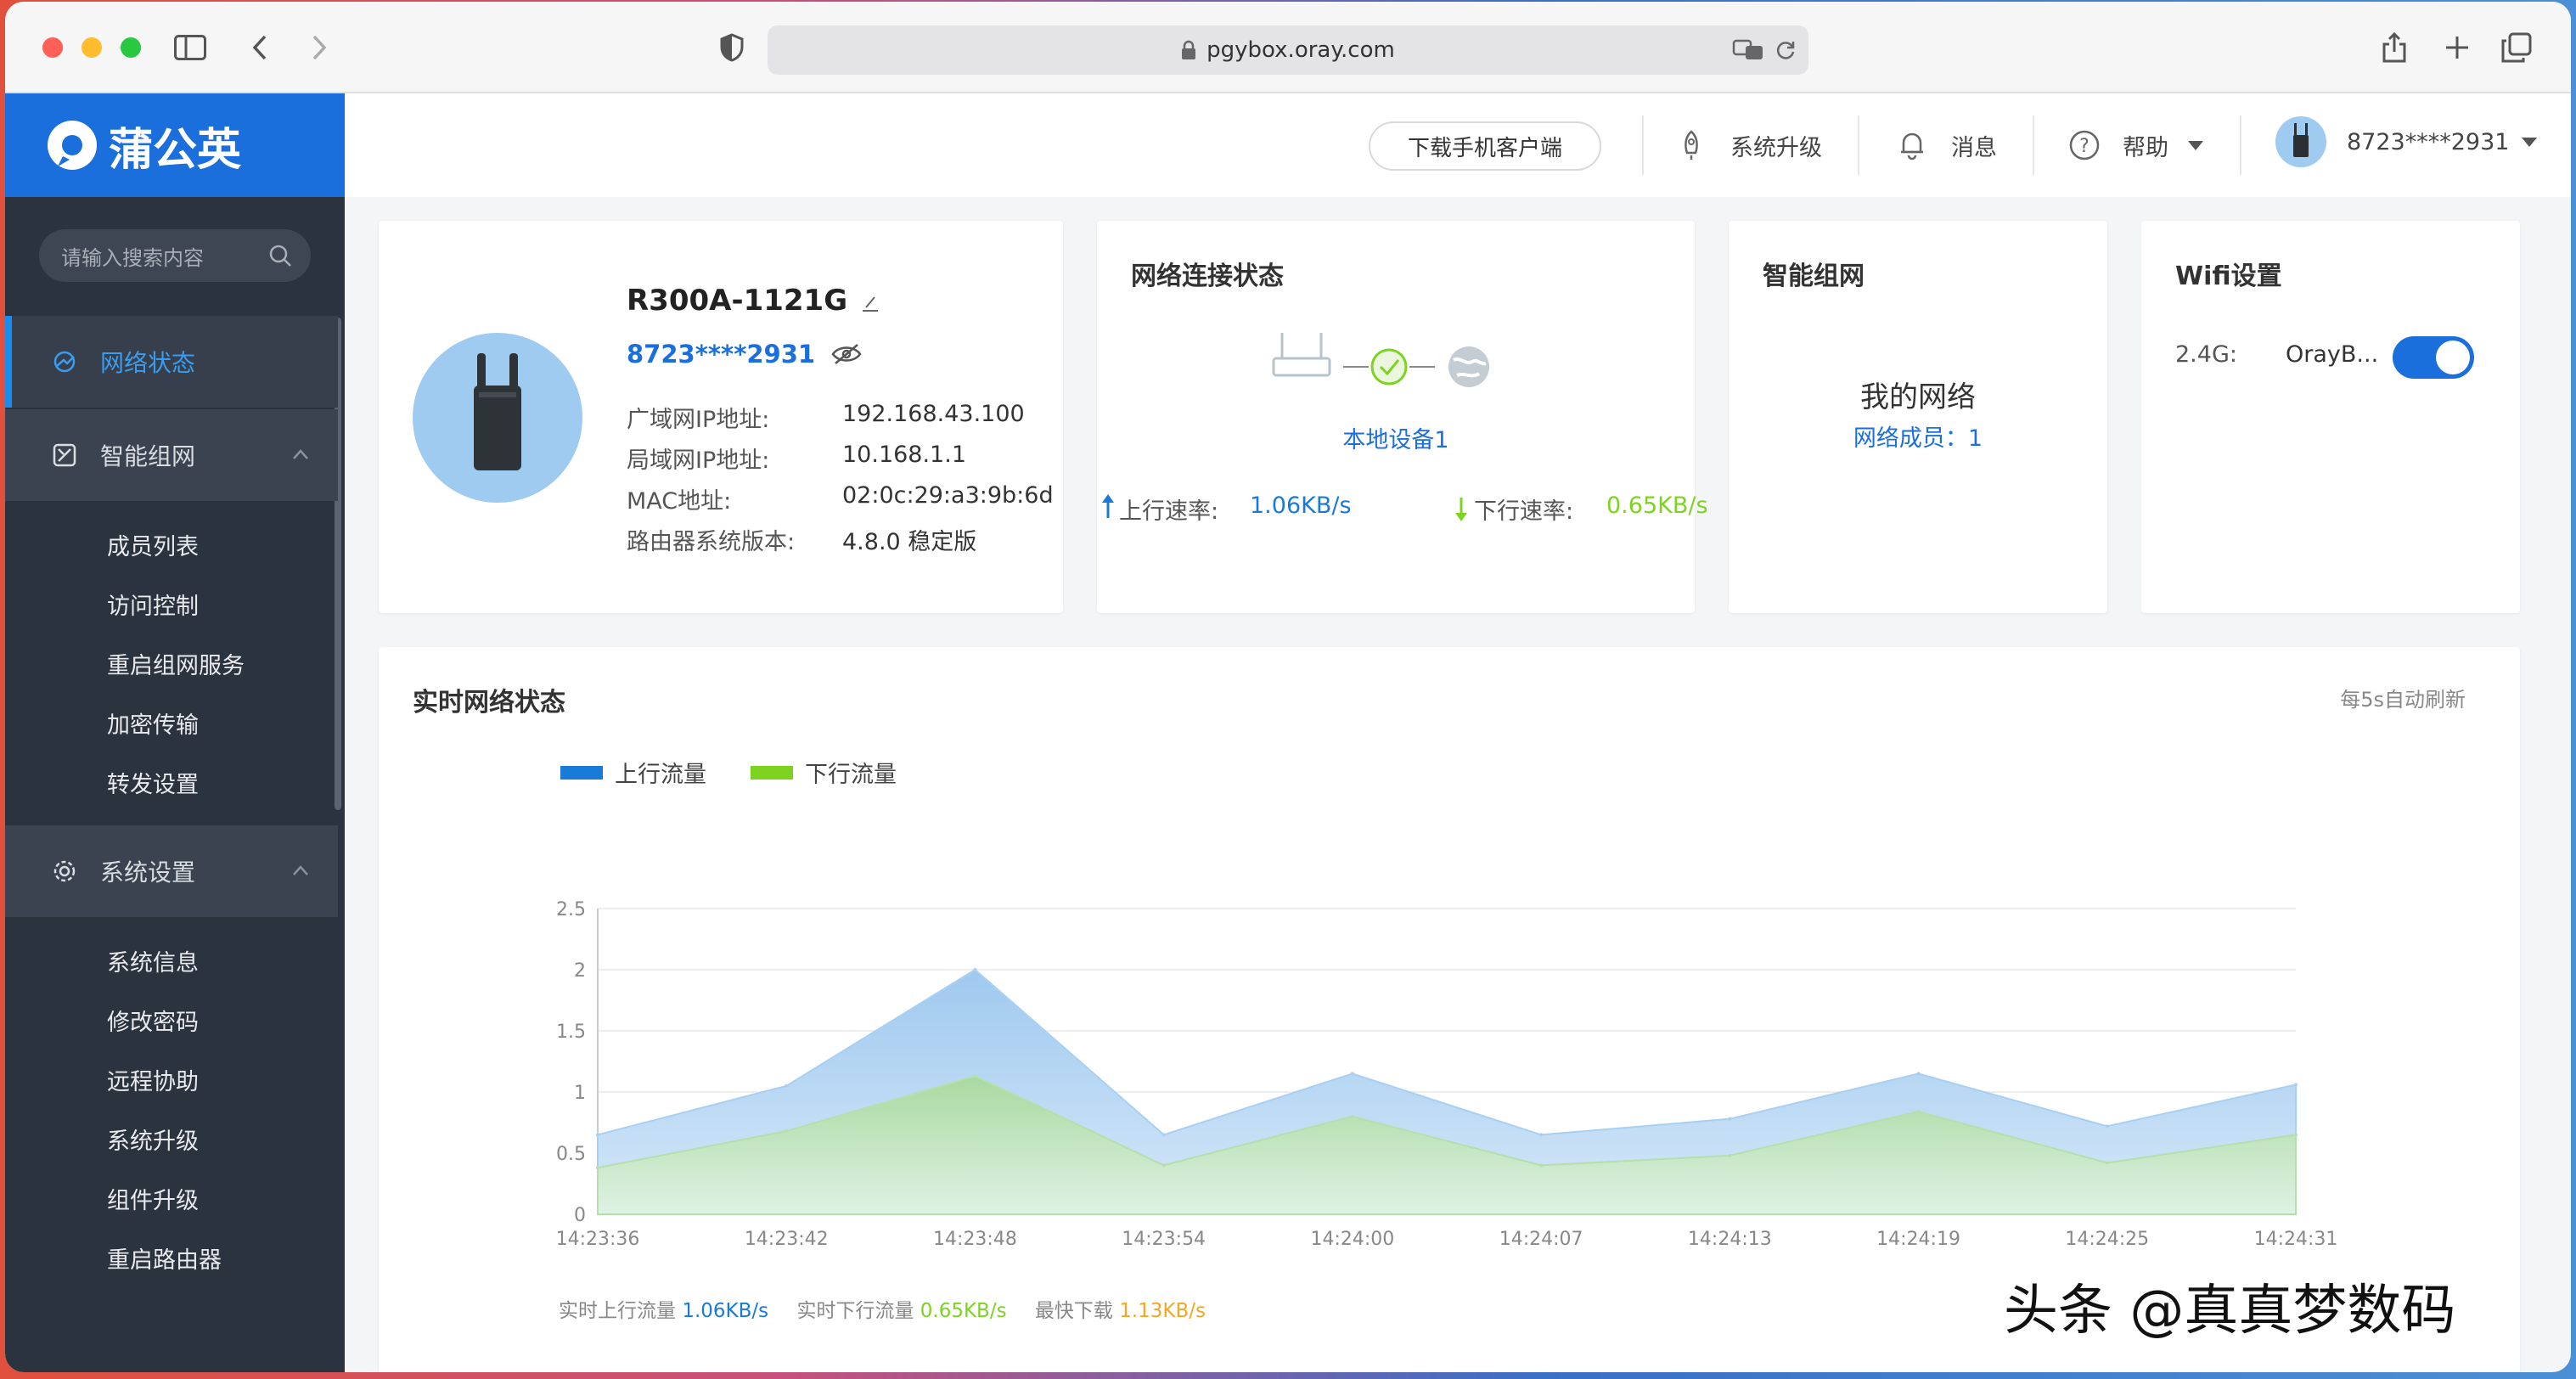 This screenshot has height=1379, width=2576. I want to click on submenu-member-list: 成员列表, so click(171, 544).